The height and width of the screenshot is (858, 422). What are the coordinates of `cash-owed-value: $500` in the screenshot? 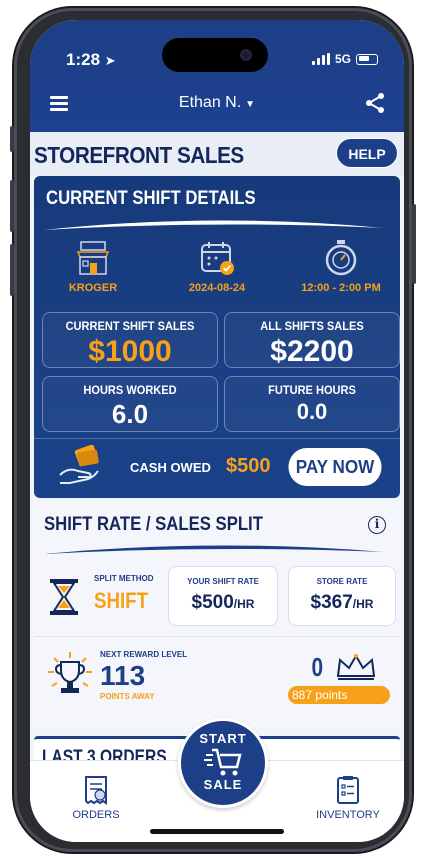 It's located at (248, 466).